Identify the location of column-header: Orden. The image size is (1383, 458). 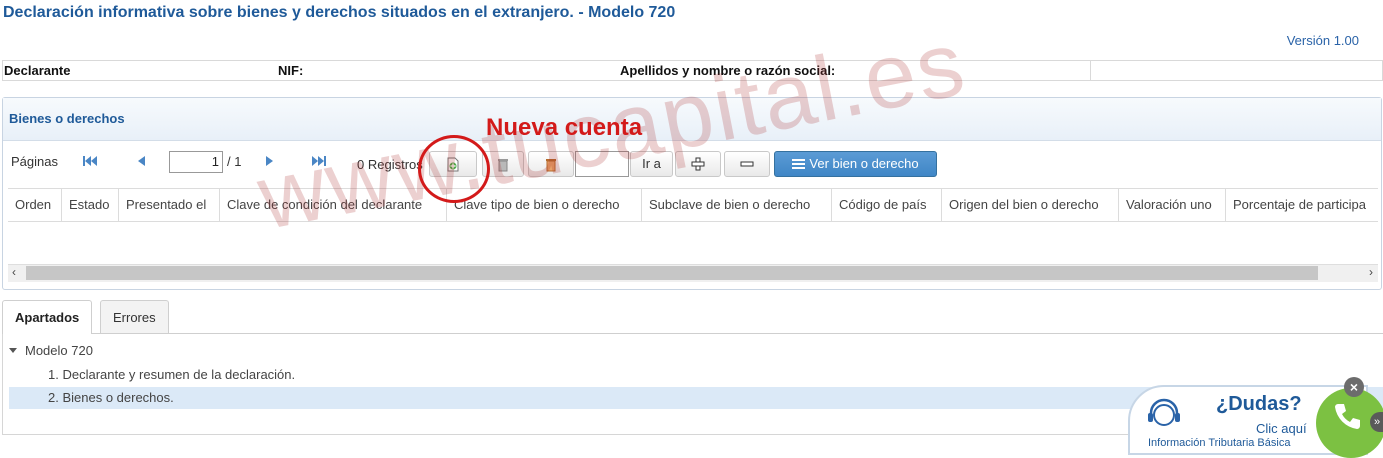
(35, 205).